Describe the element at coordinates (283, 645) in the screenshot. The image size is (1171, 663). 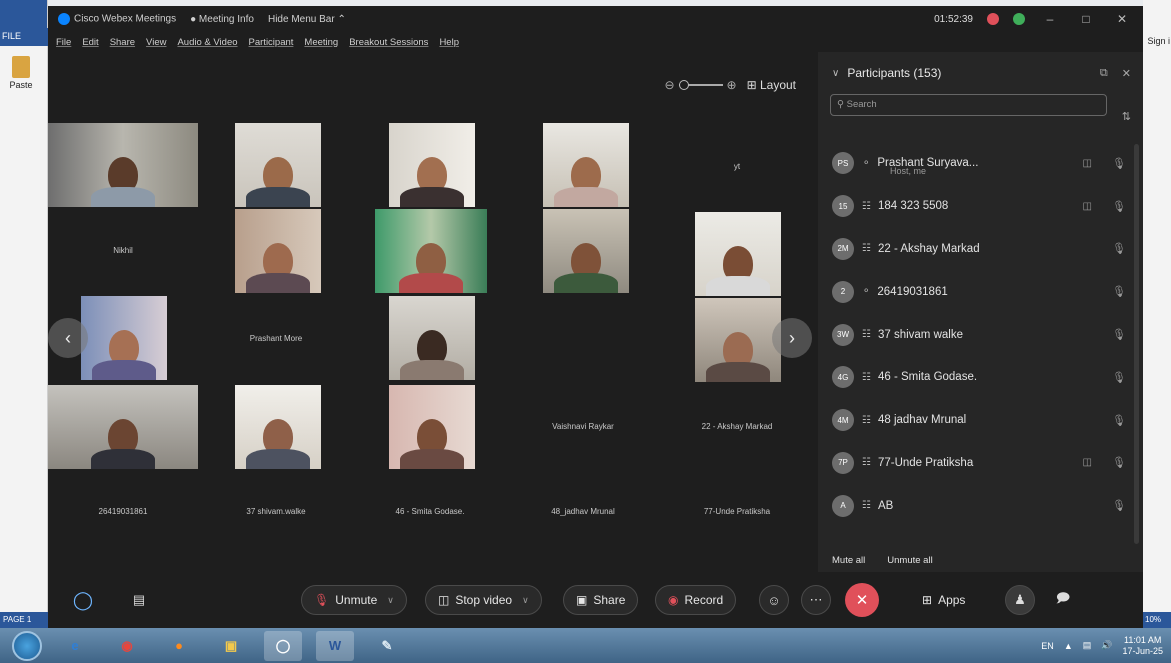
I see `webex-taskbar-icon: ◯` at that location.